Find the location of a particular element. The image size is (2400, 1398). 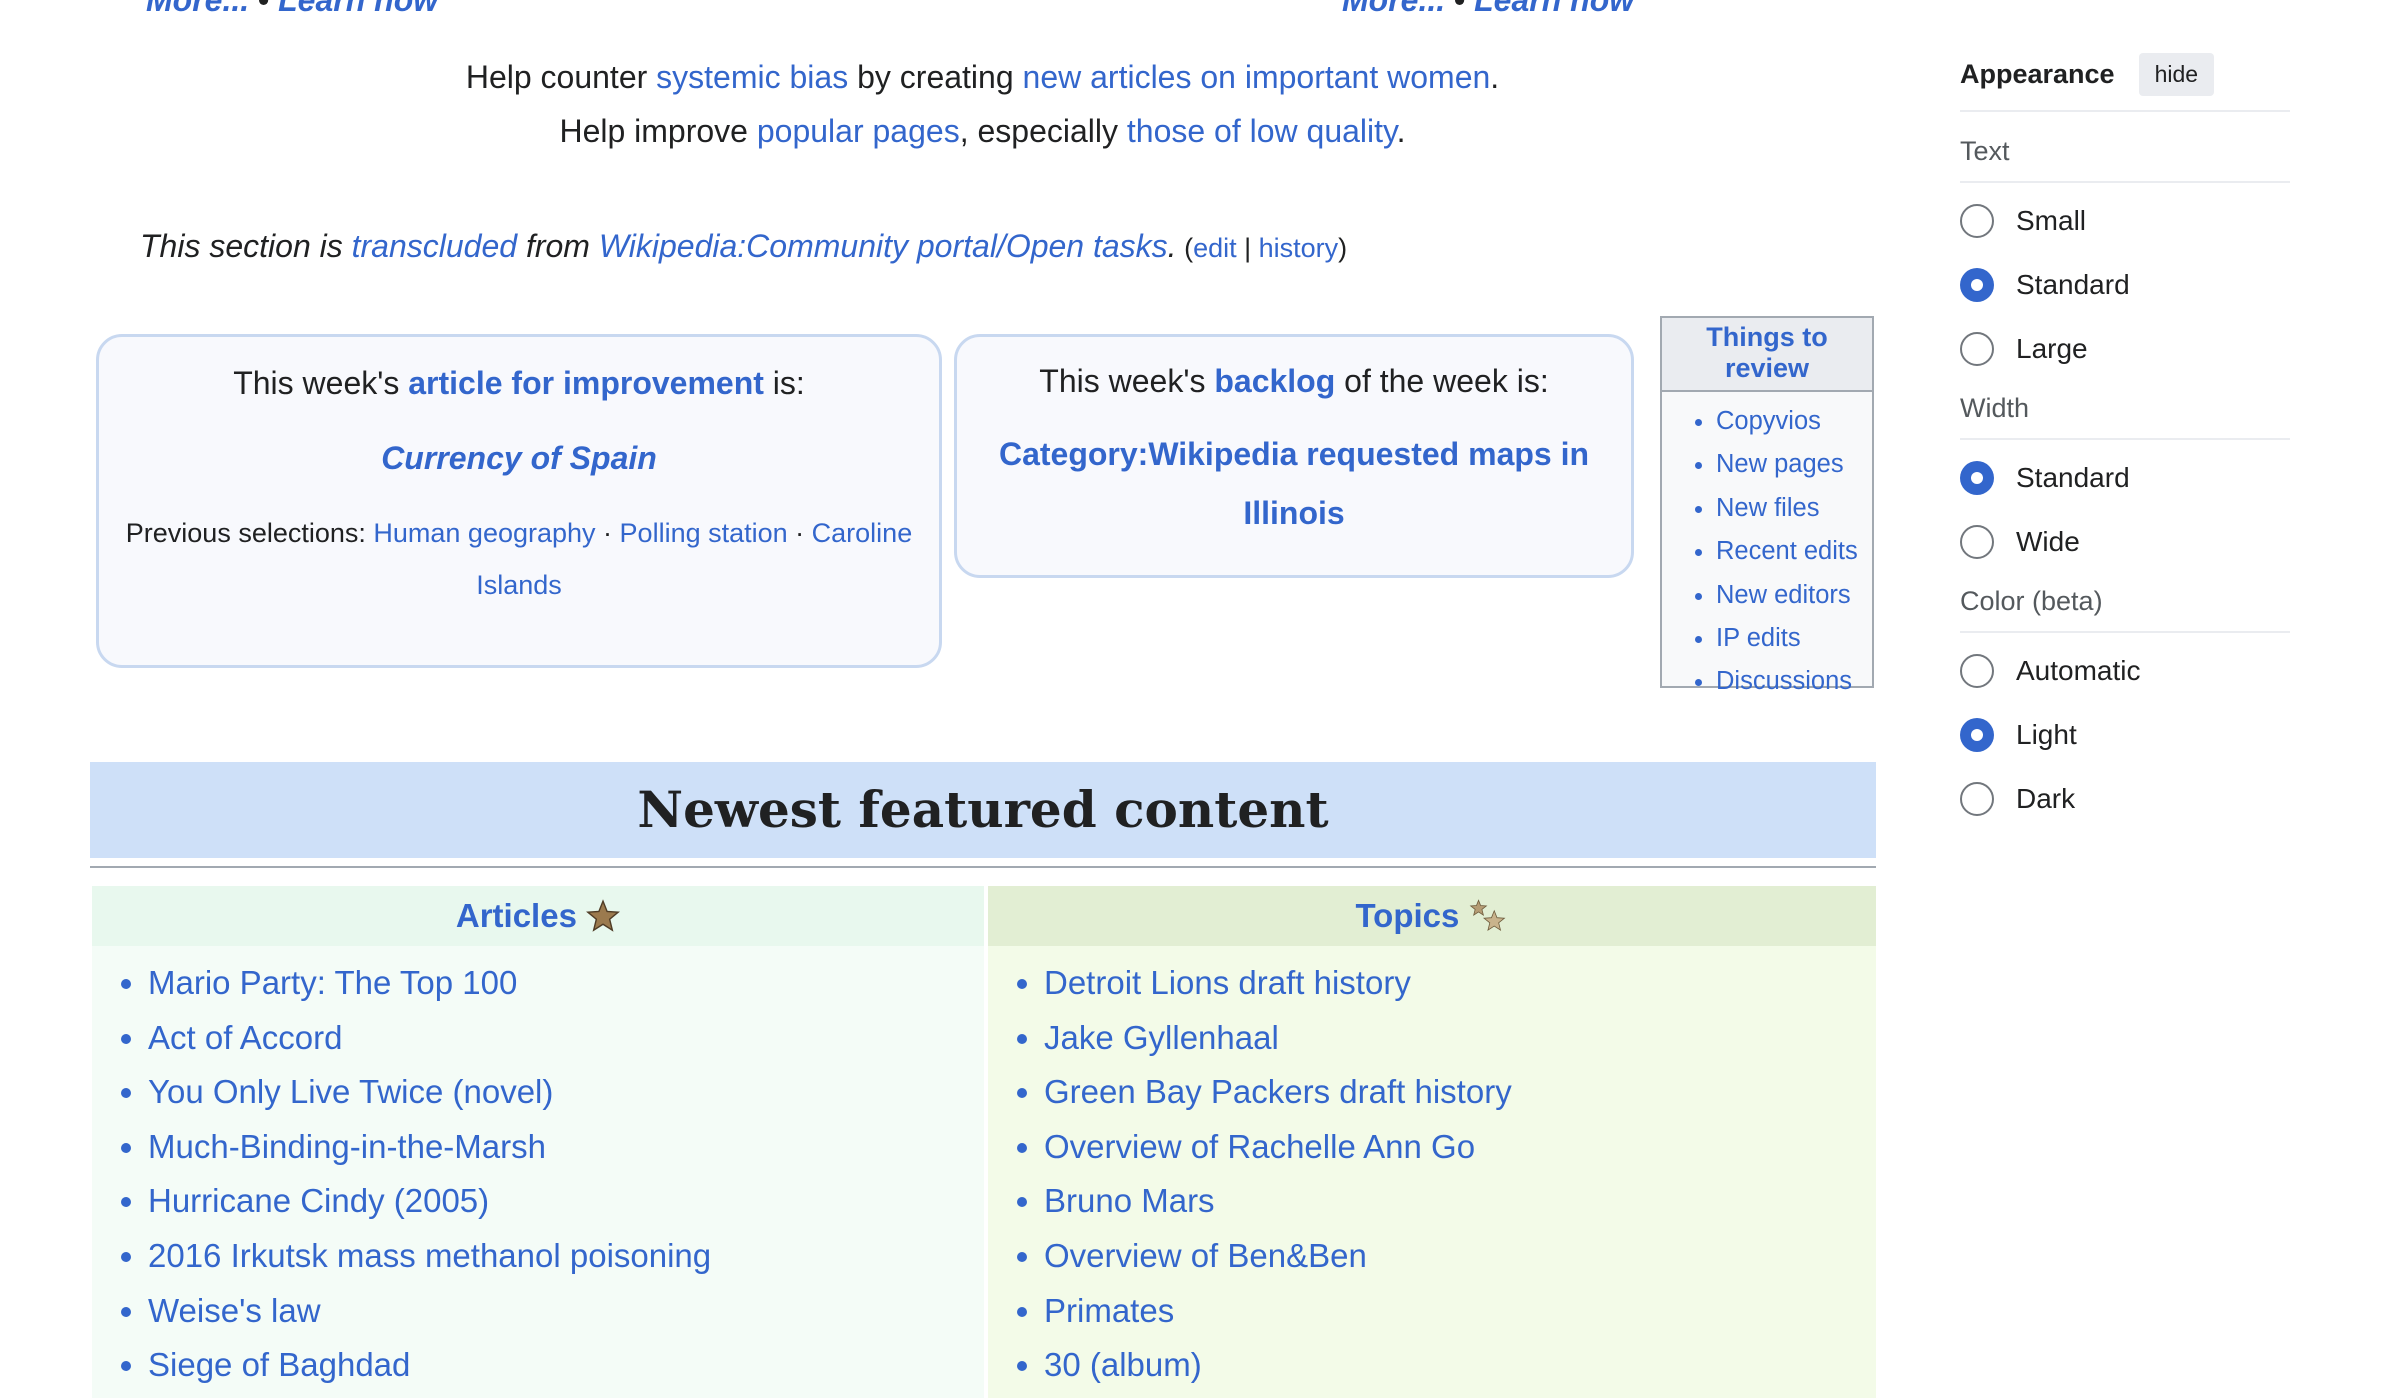

previous-selection-link: Polling station is located at coordinates (704, 533).